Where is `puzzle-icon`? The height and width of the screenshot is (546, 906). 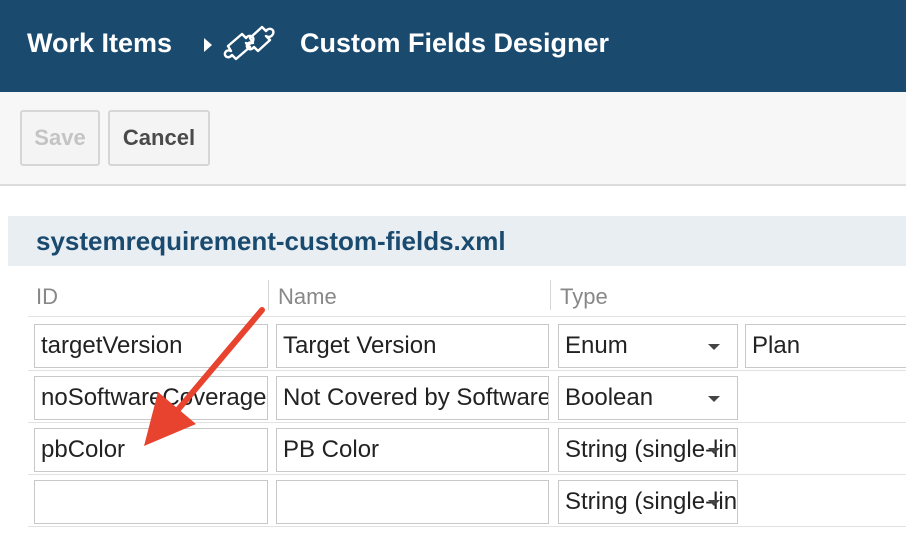
puzzle-icon is located at coordinates (252, 48).